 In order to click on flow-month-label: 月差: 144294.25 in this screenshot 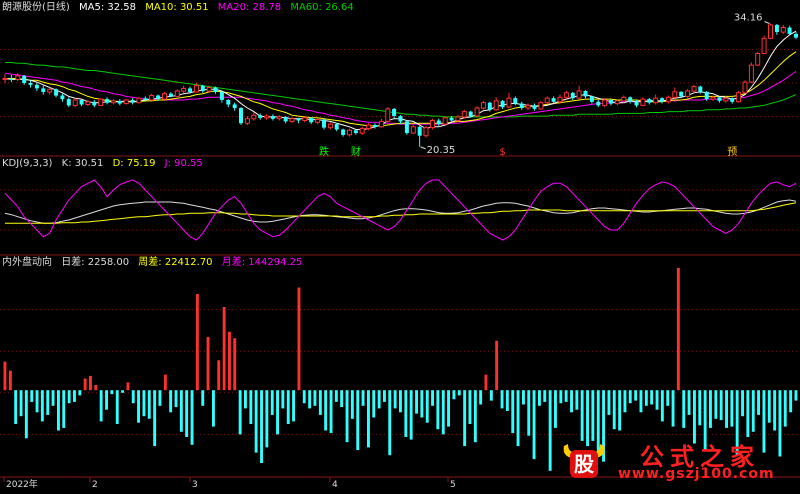, I will do `click(262, 262)`.